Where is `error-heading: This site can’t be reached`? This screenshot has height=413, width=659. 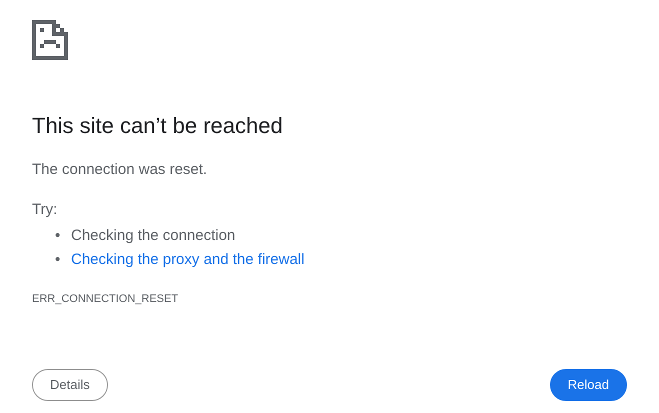 error-heading: This site can’t be reached is located at coordinates (158, 126).